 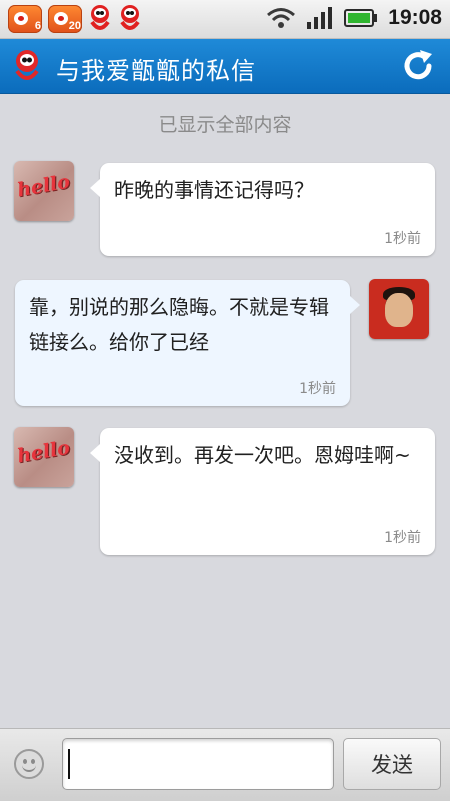 I want to click on message-input, so click(x=198, y=764).